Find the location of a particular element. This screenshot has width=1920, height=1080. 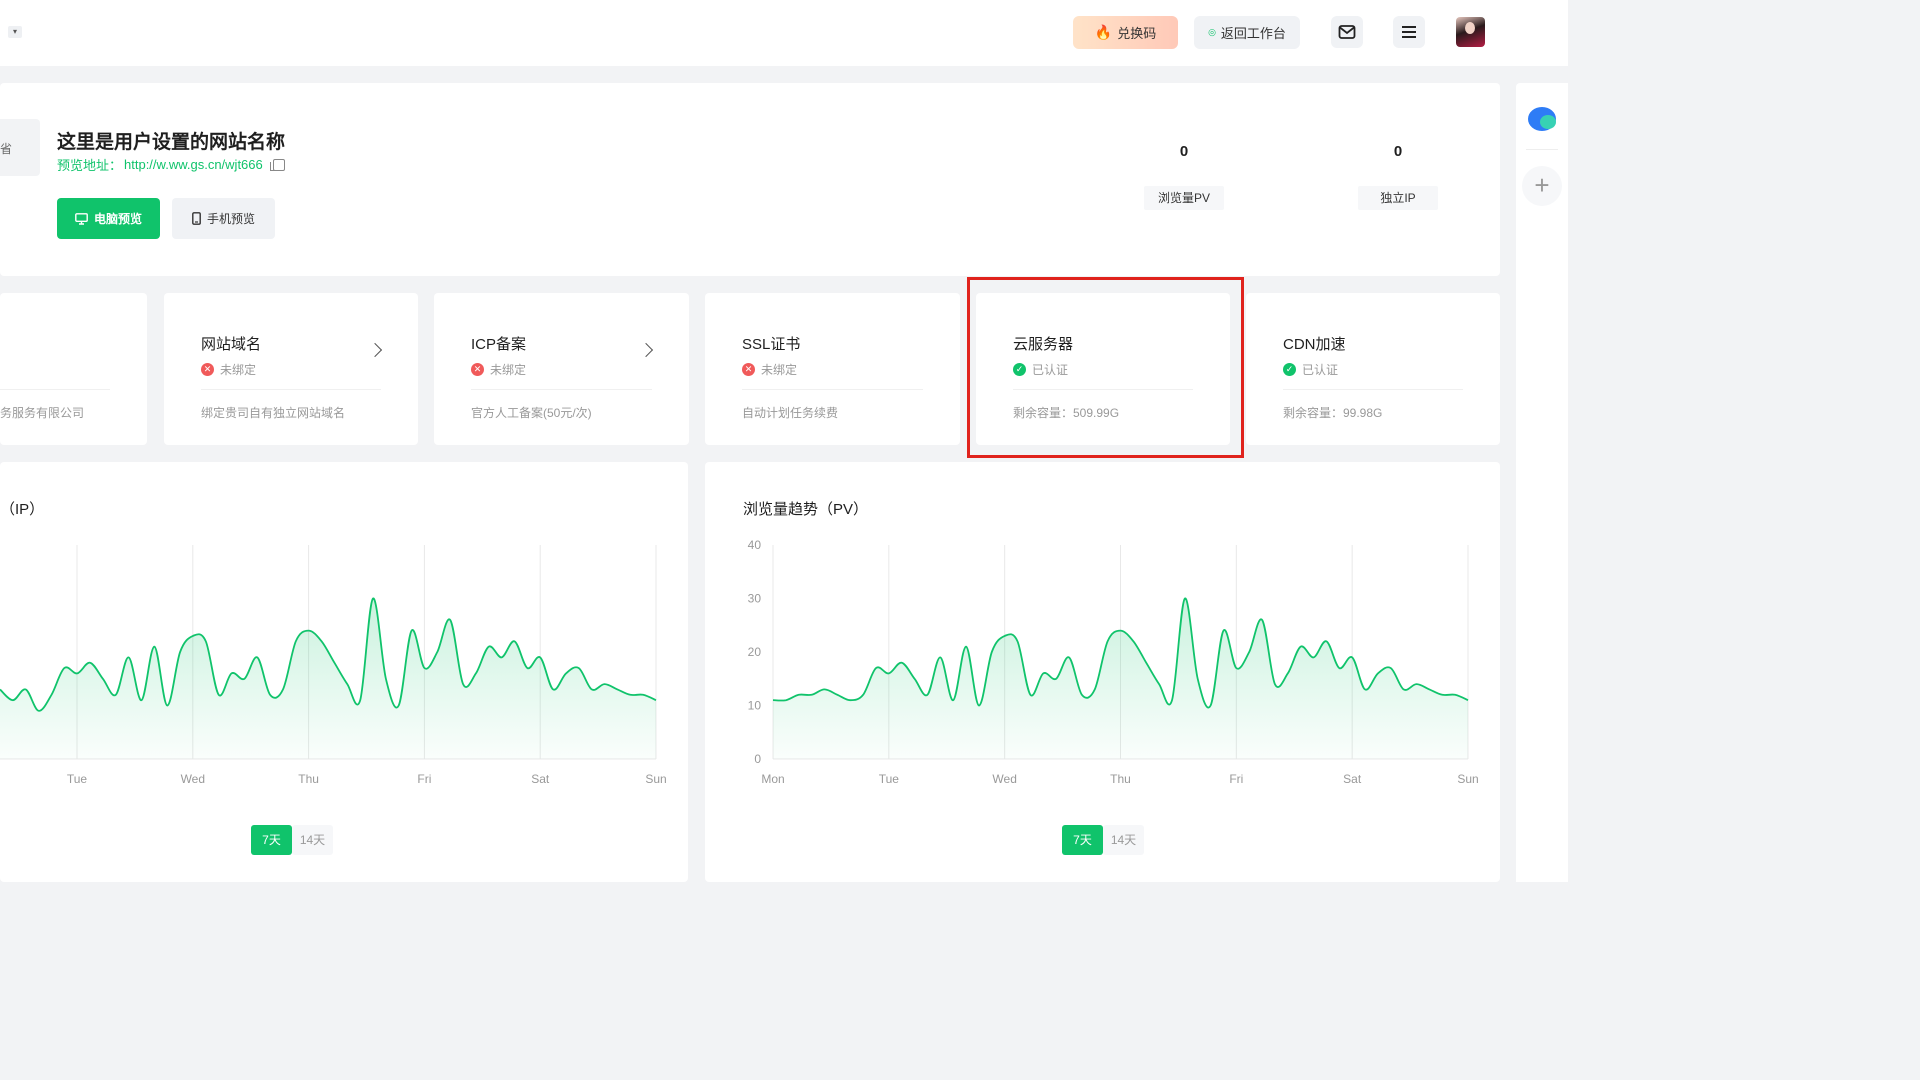

y-tick-label: 20 is located at coordinates (755, 652).